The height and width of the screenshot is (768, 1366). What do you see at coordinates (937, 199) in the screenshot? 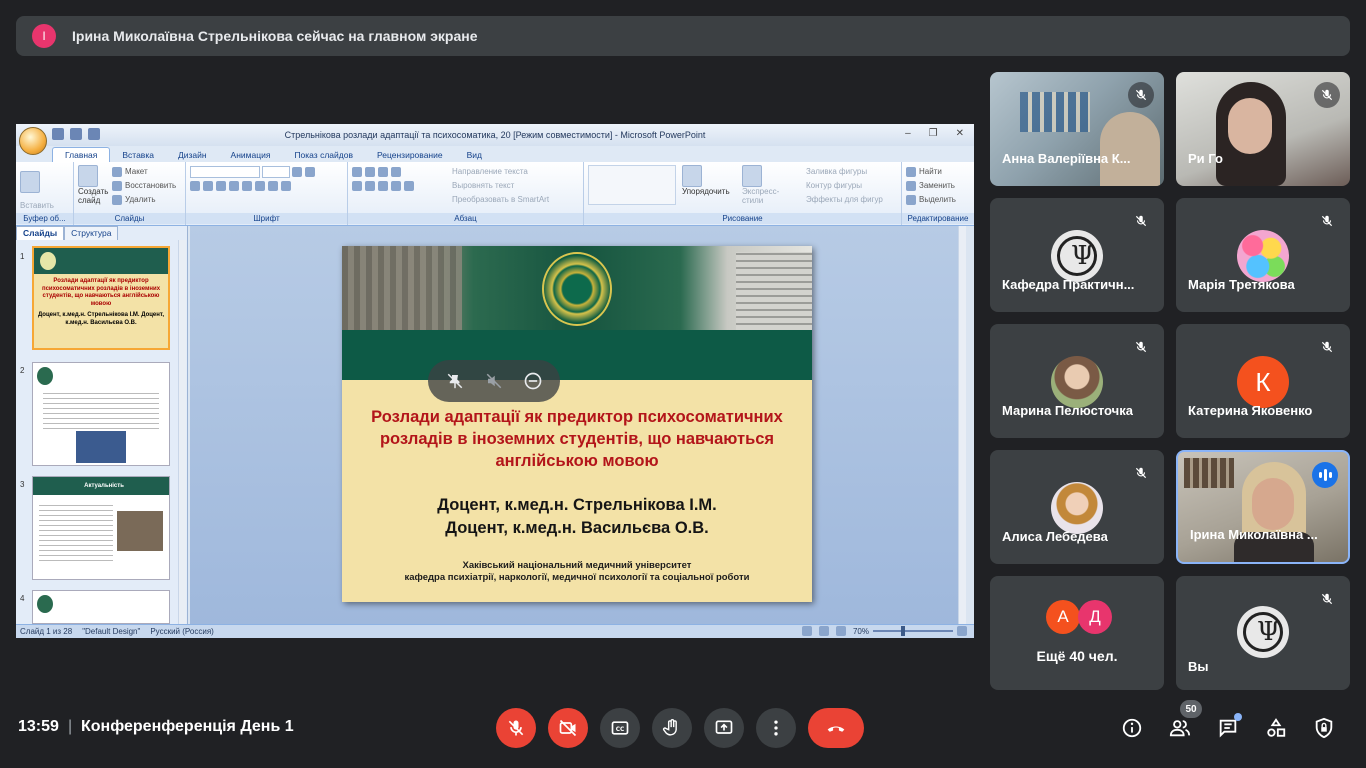
I see `select-button: Выделить` at bounding box center [937, 199].